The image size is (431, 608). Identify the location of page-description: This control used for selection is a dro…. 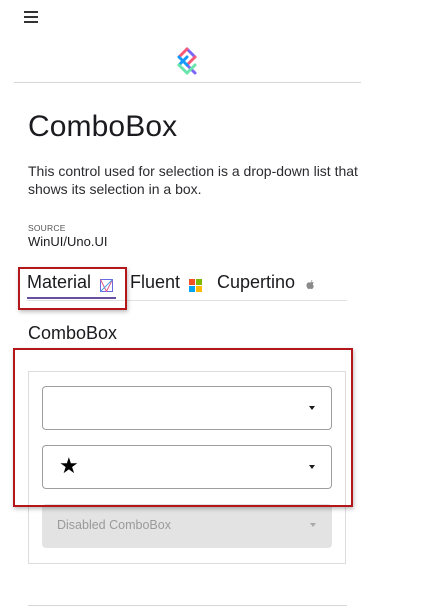
(193, 180).